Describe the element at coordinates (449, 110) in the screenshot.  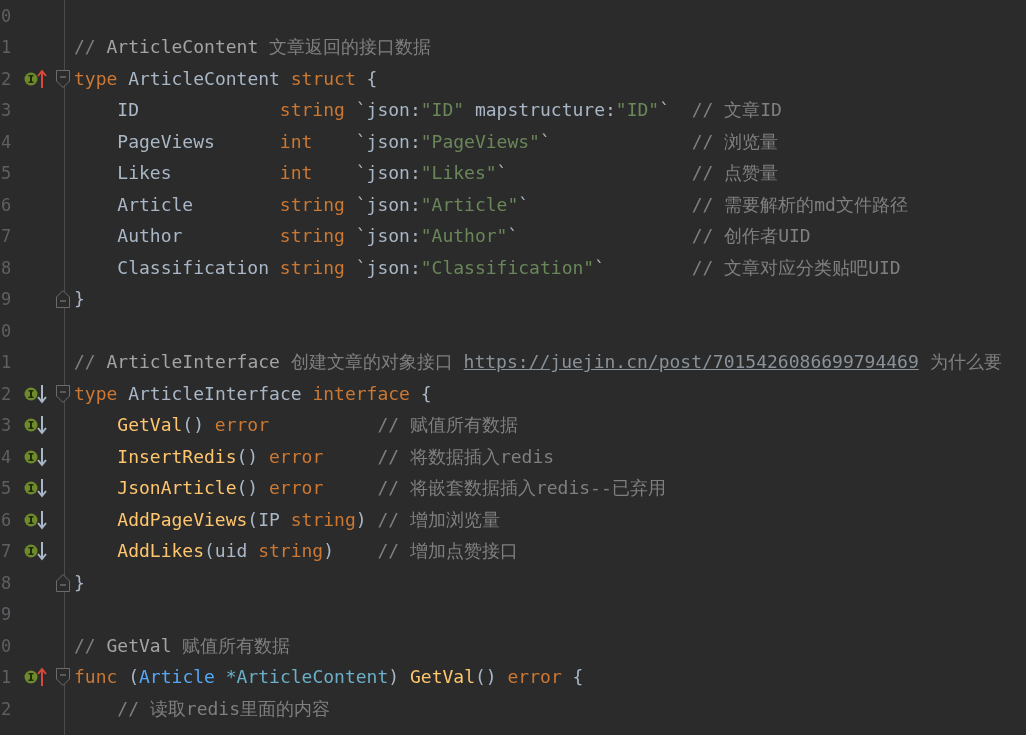
I see `code-line: ID string `json:"ID" mapstructure:"ID"` // 文章ID` at that location.